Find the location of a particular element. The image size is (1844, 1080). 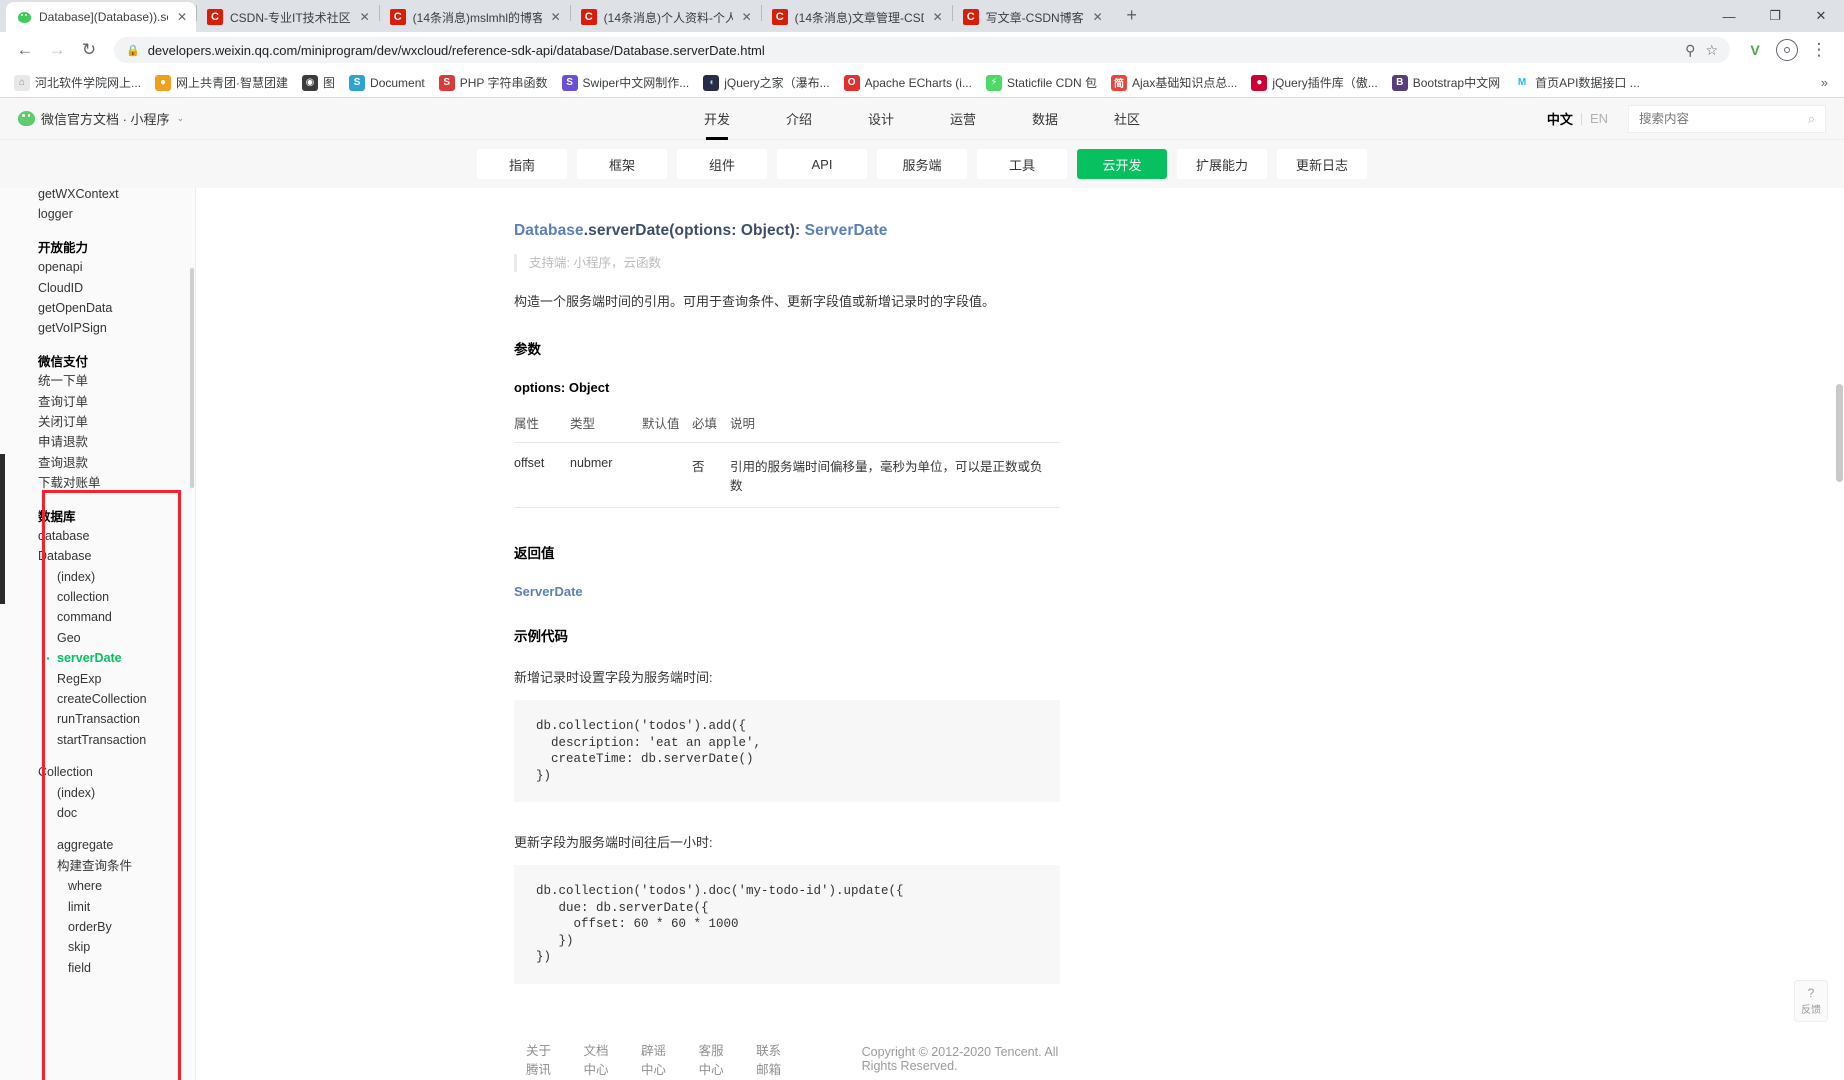

sidebar-item: 查询退款 is located at coordinates (97, 463).